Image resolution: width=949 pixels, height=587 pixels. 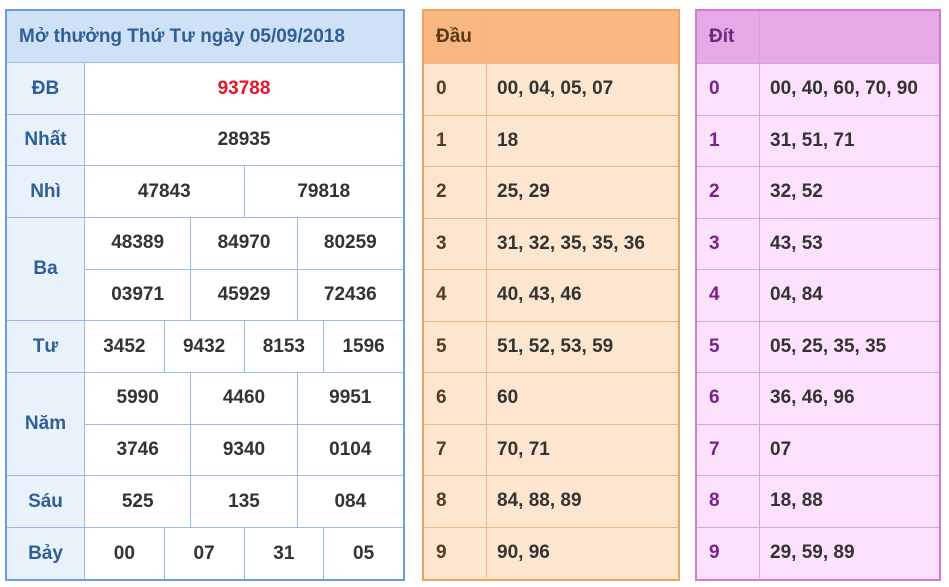 I want to click on prize-number: 8153, so click(x=283, y=346).